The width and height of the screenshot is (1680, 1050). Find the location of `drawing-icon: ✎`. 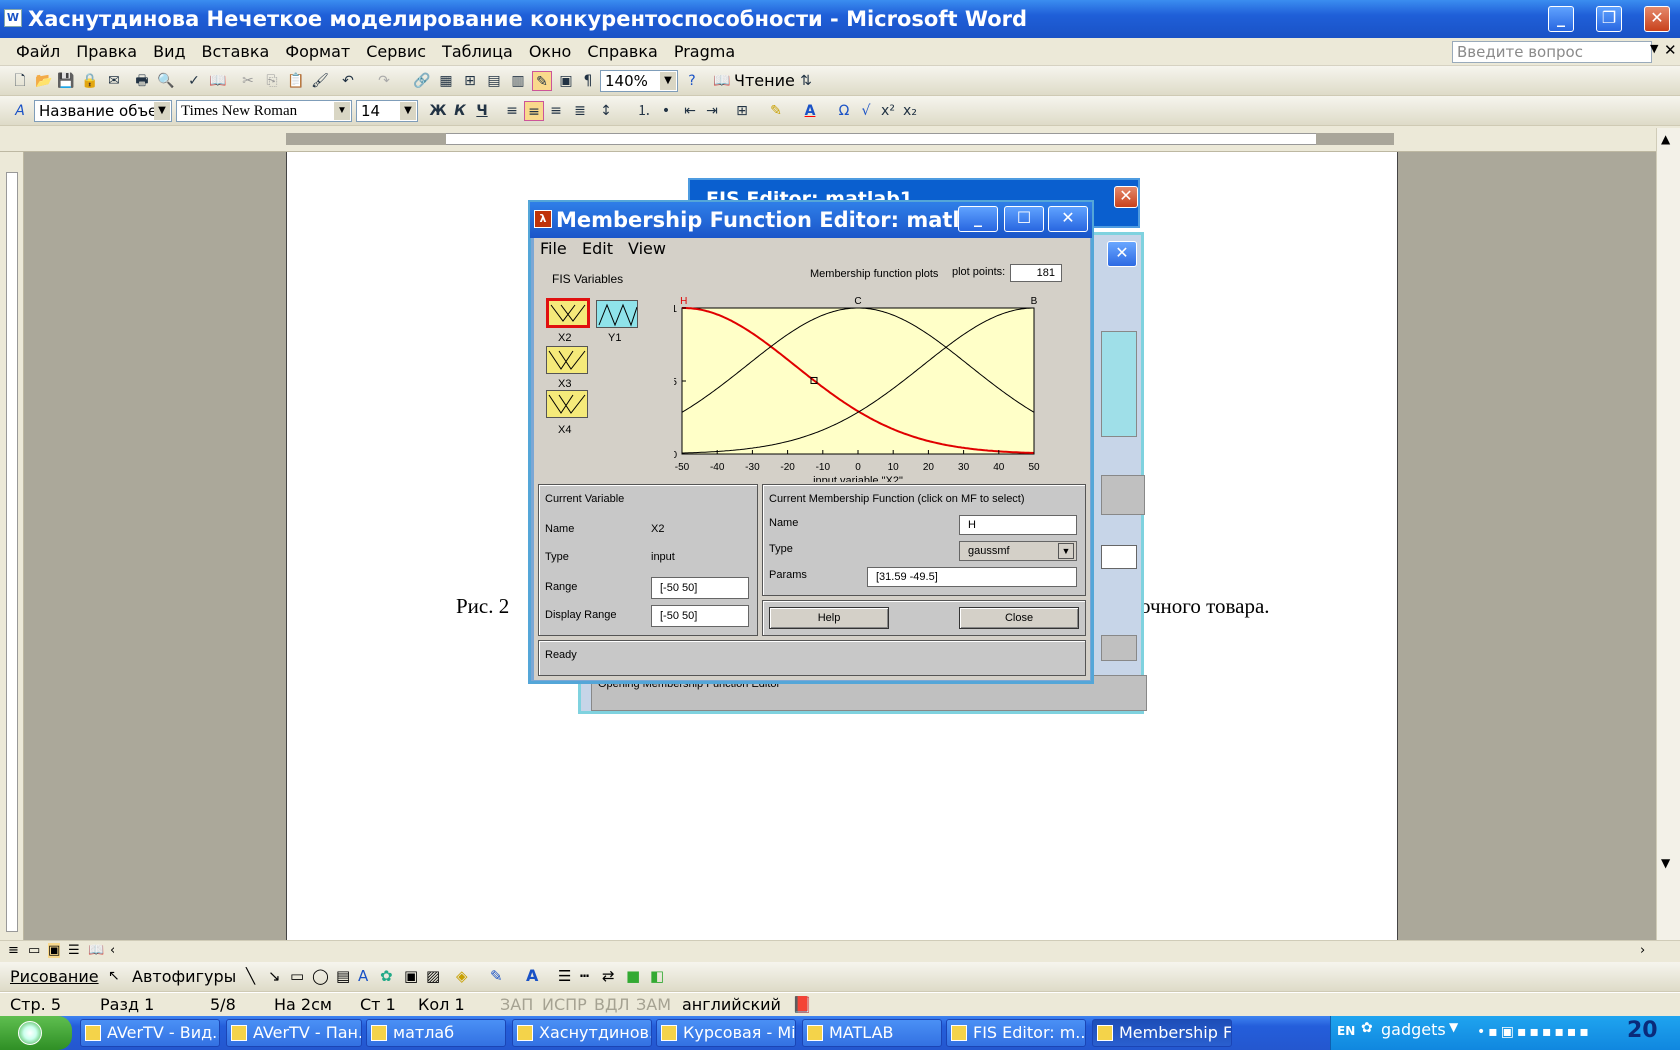

drawing-icon: ✎ is located at coordinates (542, 81).